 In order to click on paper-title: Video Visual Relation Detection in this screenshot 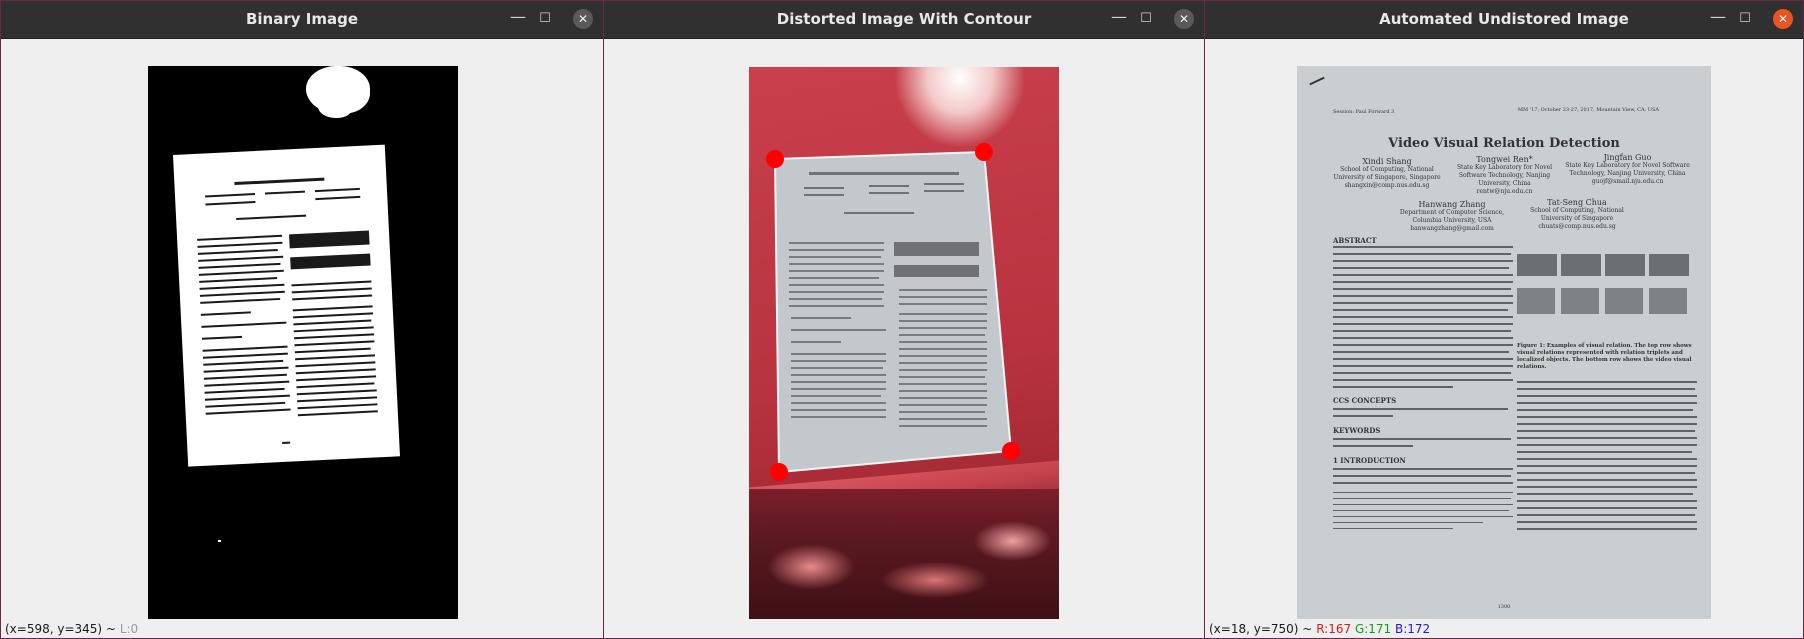, I will do `click(1504, 143)`.